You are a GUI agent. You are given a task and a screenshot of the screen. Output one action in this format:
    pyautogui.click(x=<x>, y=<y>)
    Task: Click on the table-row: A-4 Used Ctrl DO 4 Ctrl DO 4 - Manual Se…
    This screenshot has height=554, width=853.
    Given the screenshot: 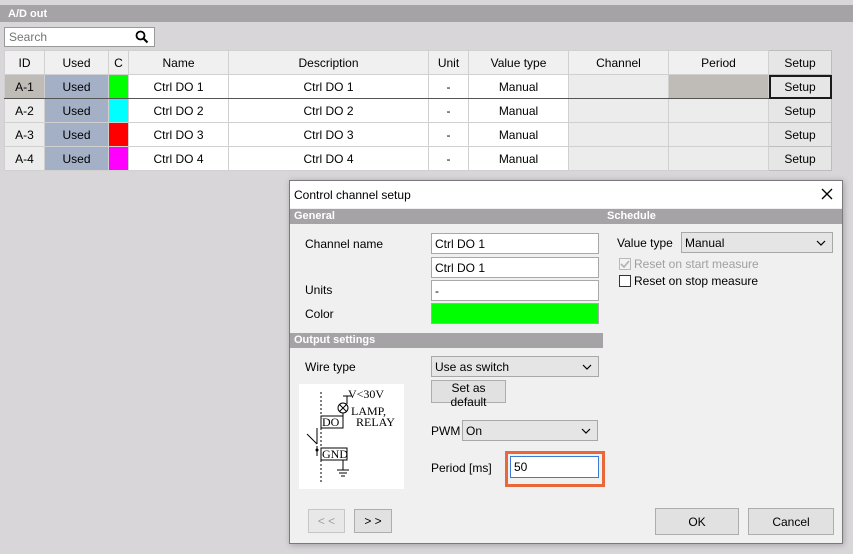 What is the action you would take?
    pyautogui.click(x=418, y=158)
    